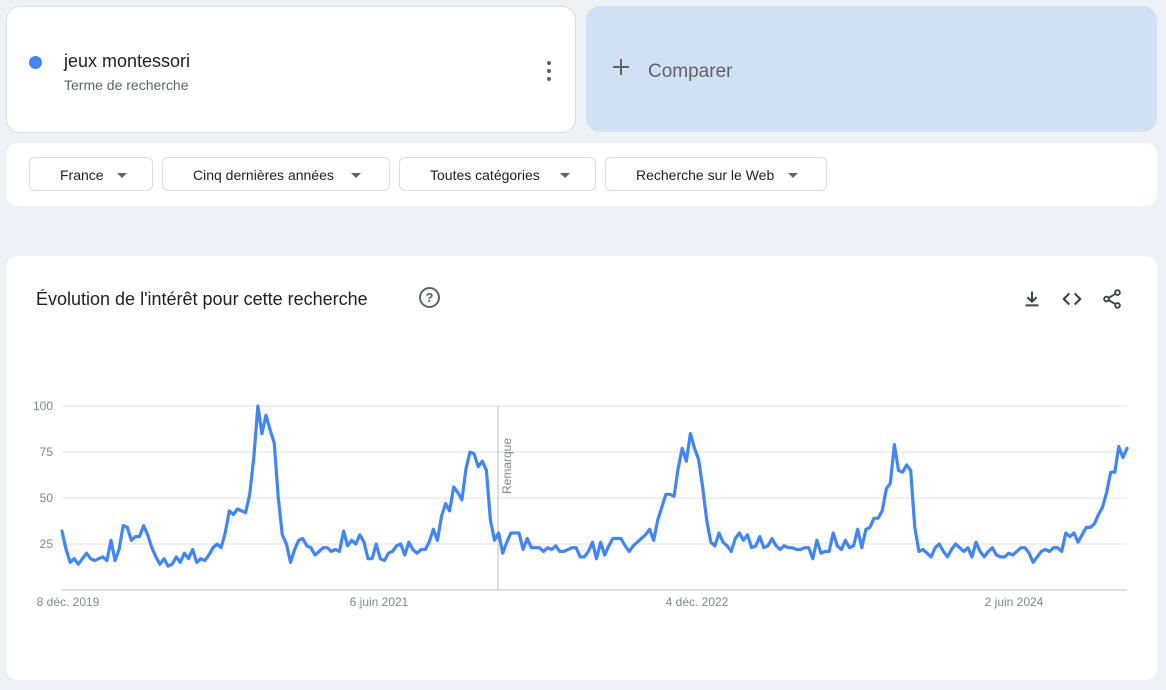  Describe the element at coordinates (1014, 602) in the screenshot. I see `x-tick-label: 2 juin 2024` at that location.